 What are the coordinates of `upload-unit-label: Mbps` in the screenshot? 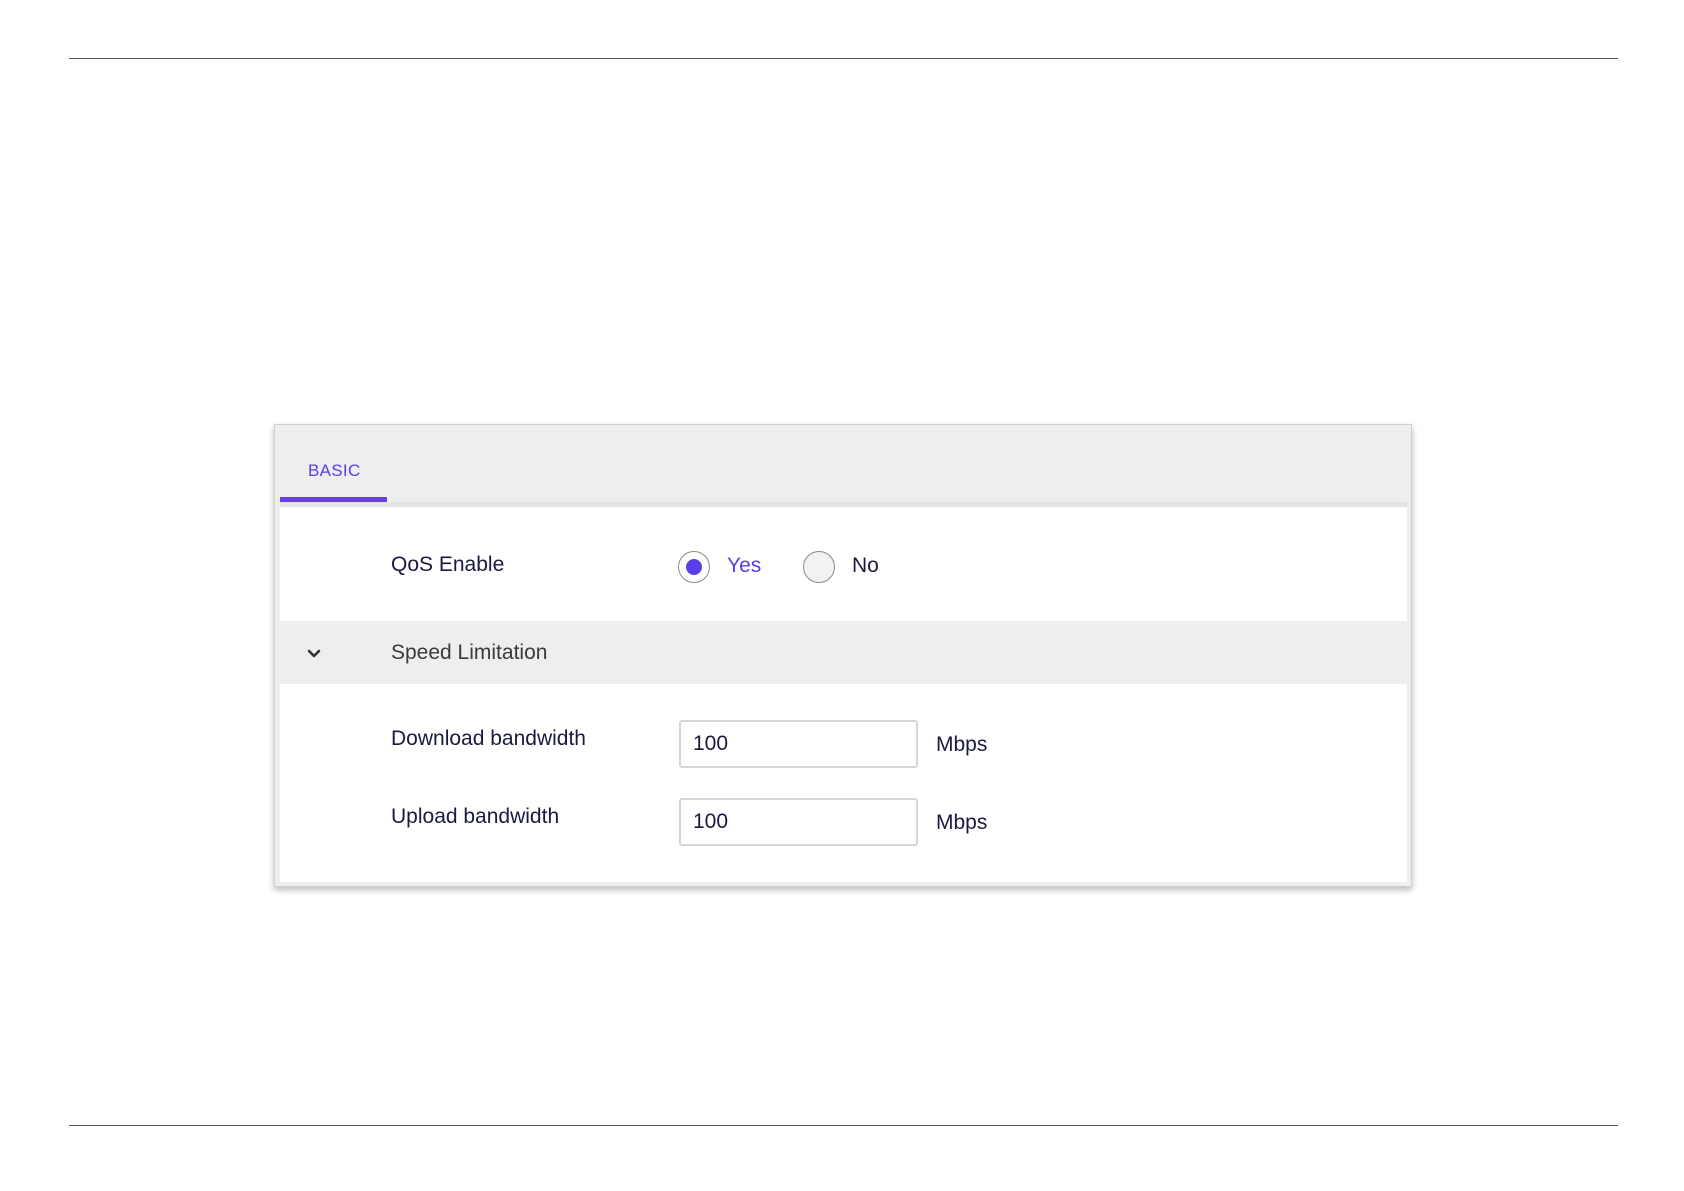 It's located at (962, 822).